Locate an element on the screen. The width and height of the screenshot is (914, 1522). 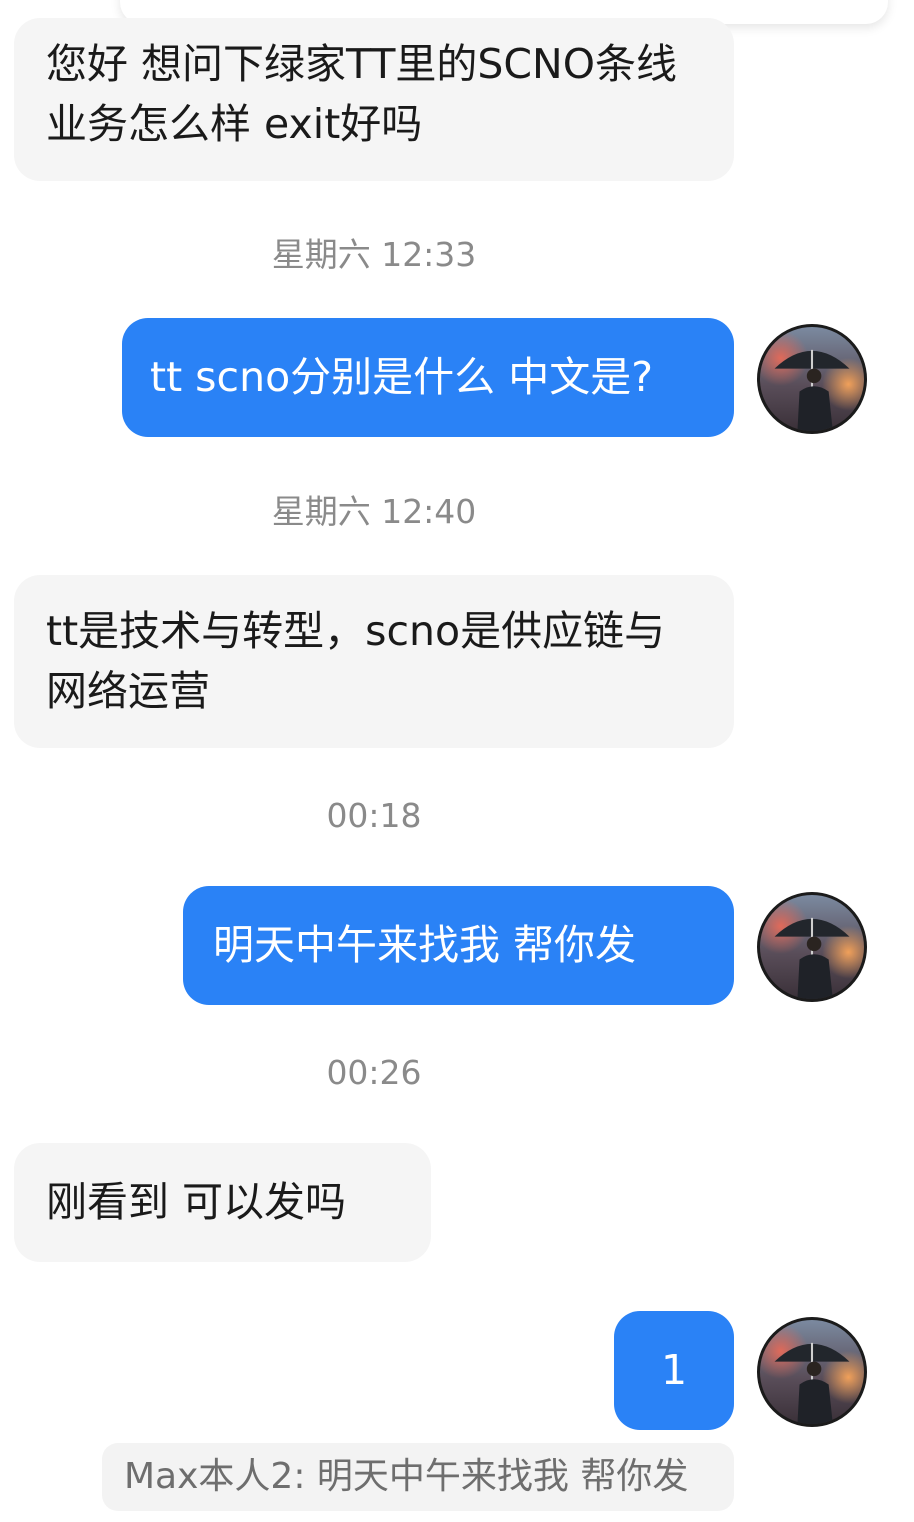
quoted-reply: Max本人2: 明天中午来找我 帮你发 is located at coordinates (418, 1477).